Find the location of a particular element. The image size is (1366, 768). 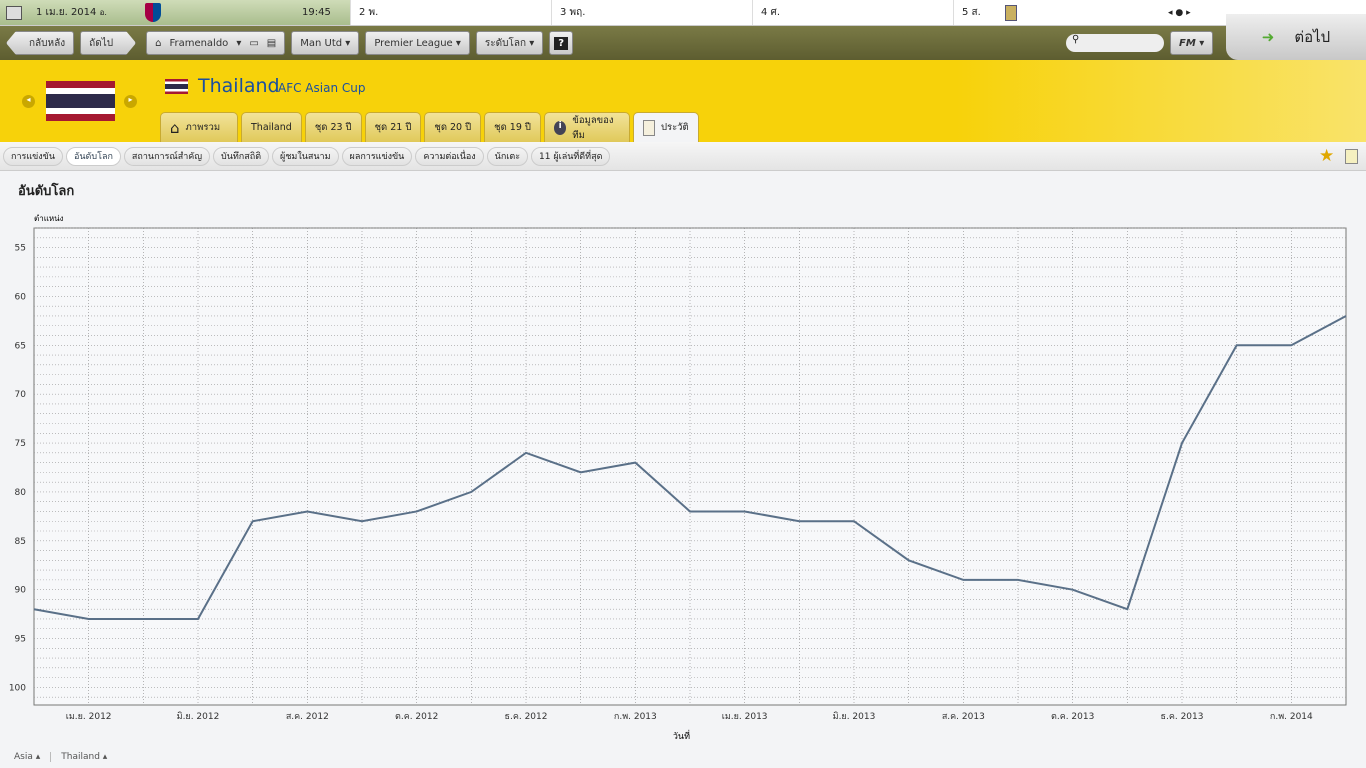

date-label: 1 เม.ย. 2014 is located at coordinates (66, 12).